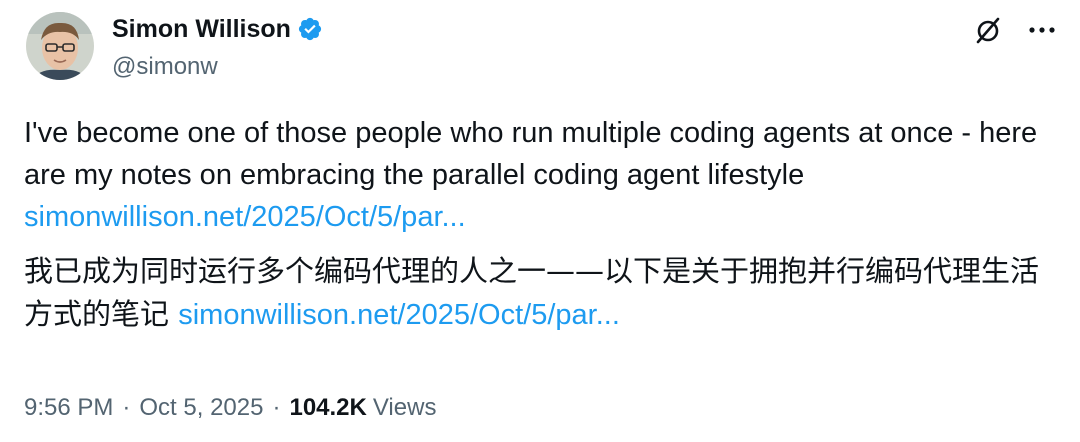 Image resolution: width=1080 pixels, height=442 pixels. Describe the element at coordinates (404, 407) in the screenshot. I see `views-label: Views` at that location.